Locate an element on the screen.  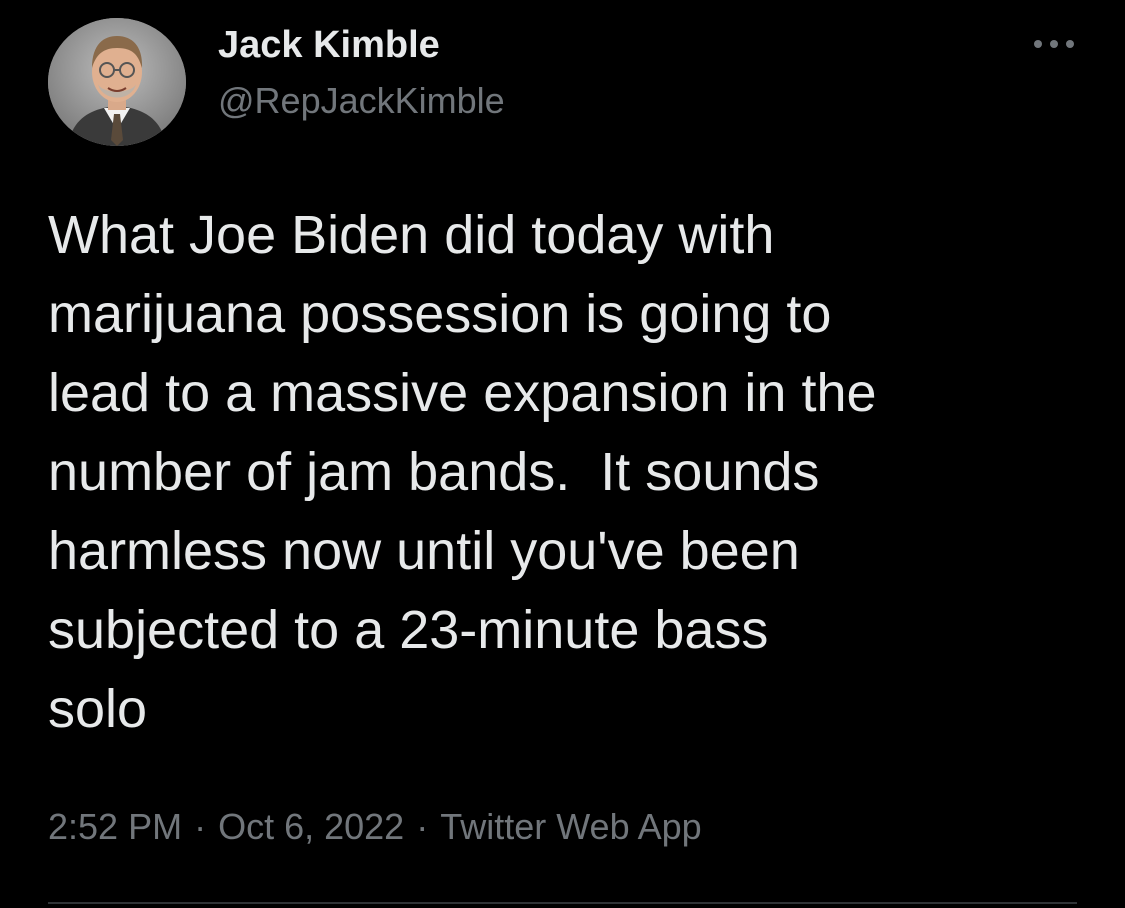
divider is located at coordinates (562, 903).